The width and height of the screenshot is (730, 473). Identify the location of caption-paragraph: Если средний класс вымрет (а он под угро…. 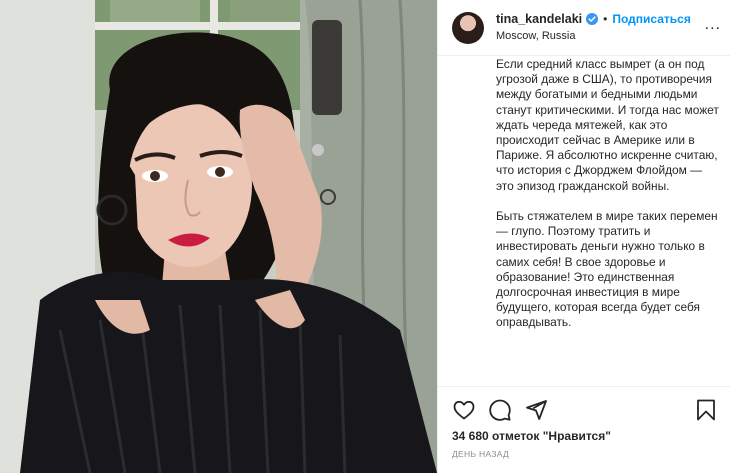
(607, 125).